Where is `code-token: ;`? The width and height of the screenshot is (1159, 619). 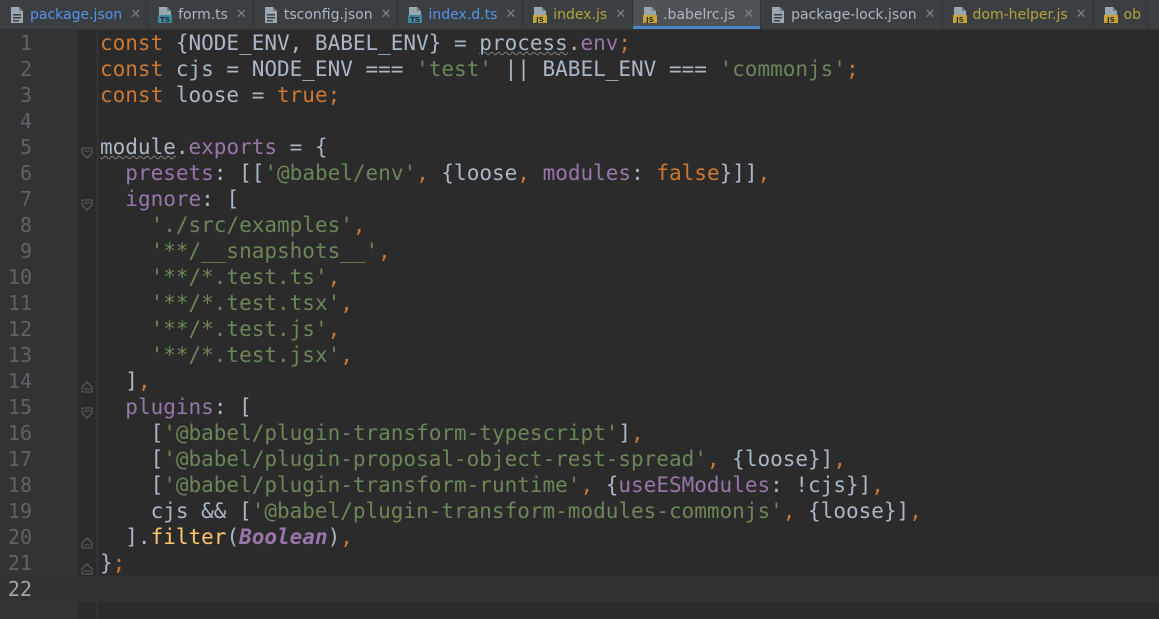 code-token: ; is located at coordinates (119, 563).